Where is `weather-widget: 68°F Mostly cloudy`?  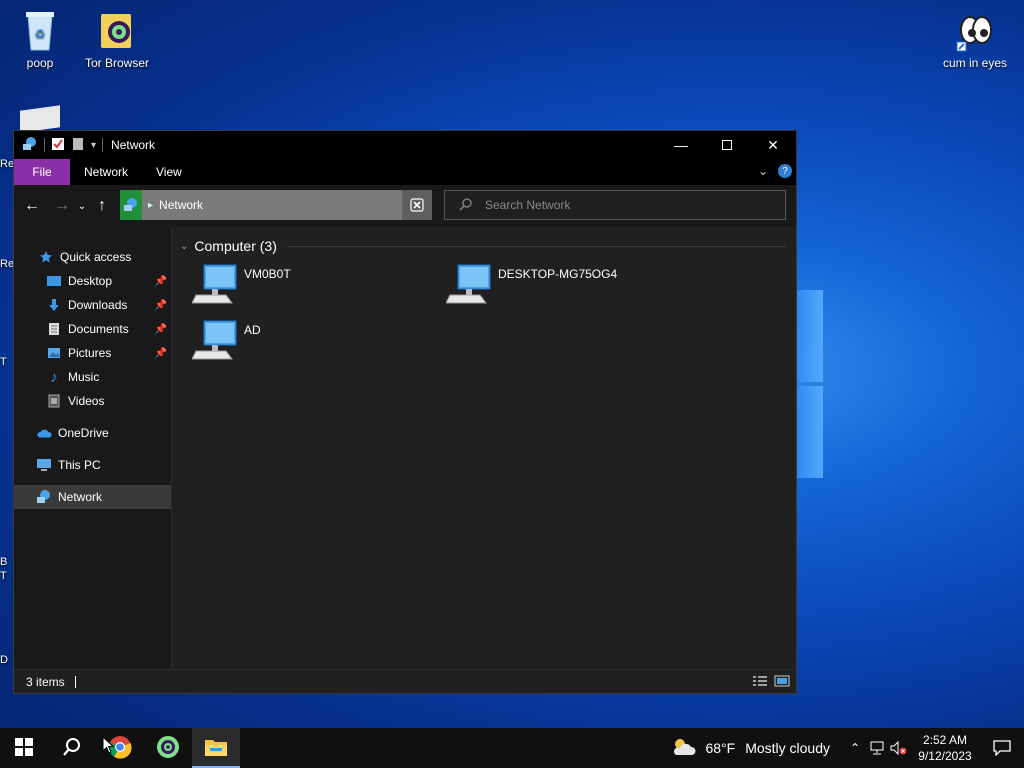
weather-widget: 68°F Mostly cloudy is located at coordinates (750, 748).